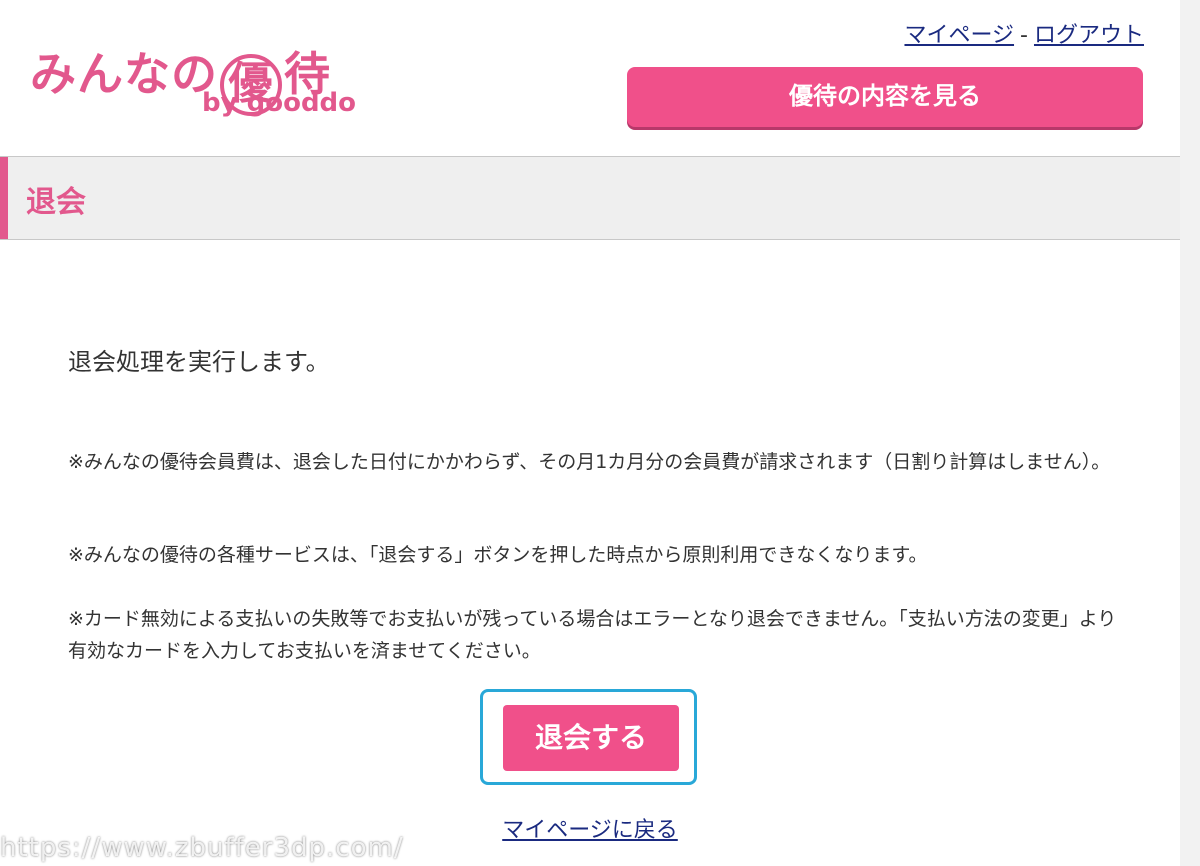 This screenshot has height=866, width=1200. What do you see at coordinates (124, 74) in the screenshot?
I see `logo-text-before: みんなの` at bounding box center [124, 74].